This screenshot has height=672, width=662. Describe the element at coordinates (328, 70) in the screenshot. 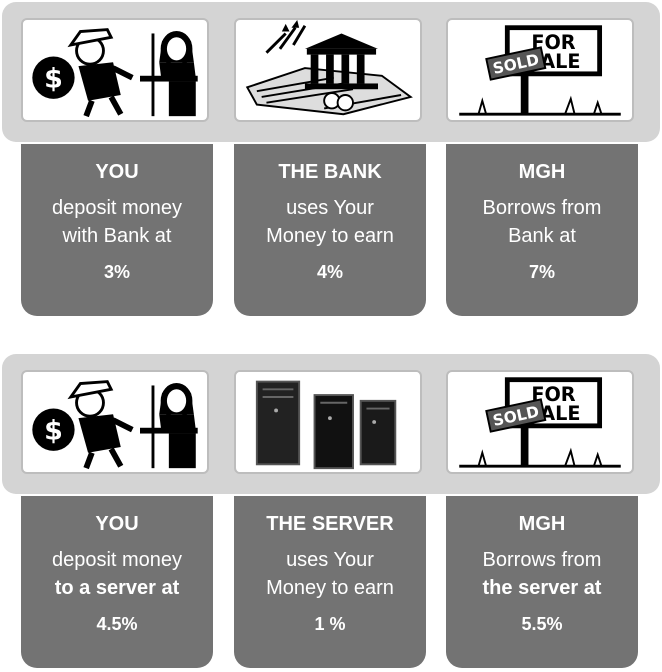

I see `bank-building-illustration` at that location.